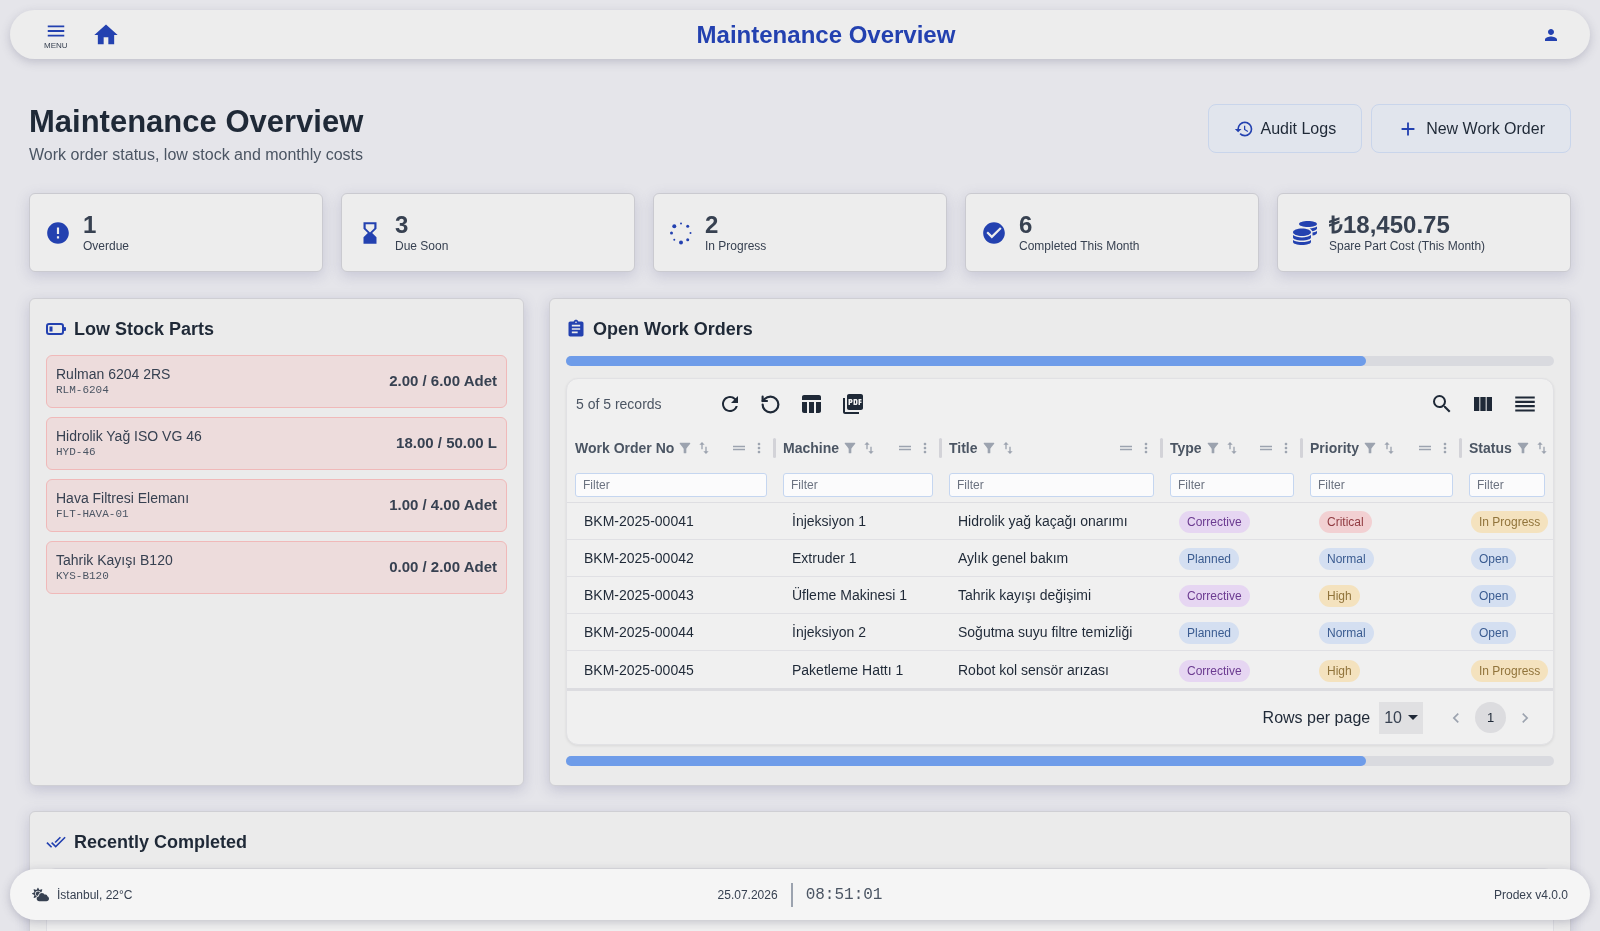 This screenshot has height=931, width=1600. I want to click on part-code: KYS-B120, so click(83, 576).